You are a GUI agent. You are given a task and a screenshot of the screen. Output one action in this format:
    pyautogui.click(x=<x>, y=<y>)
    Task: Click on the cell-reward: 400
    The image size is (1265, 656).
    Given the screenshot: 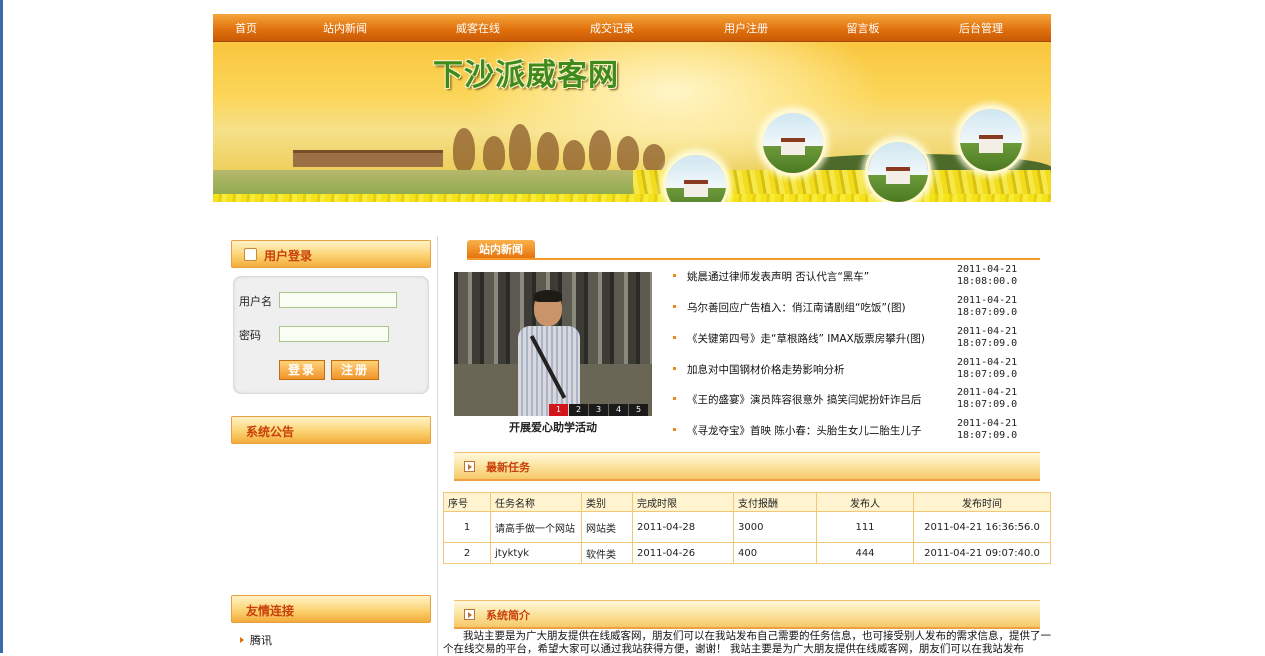 What is the action you would take?
    pyautogui.click(x=775, y=553)
    